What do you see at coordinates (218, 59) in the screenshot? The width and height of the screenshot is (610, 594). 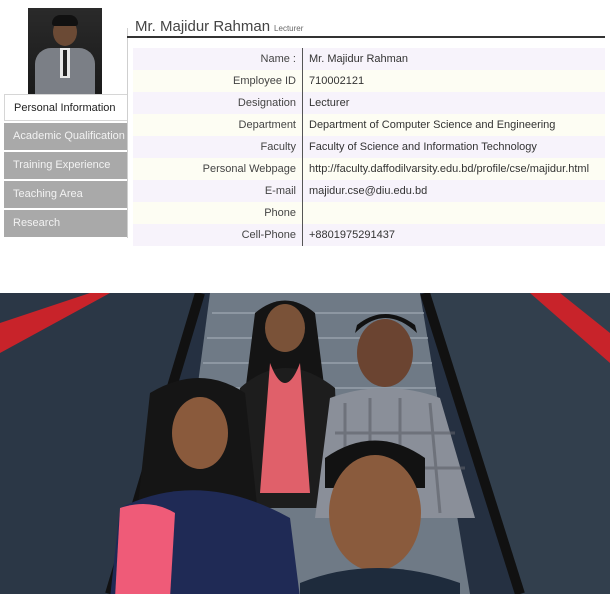 I see `info-label: Name :` at bounding box center [218, 59].